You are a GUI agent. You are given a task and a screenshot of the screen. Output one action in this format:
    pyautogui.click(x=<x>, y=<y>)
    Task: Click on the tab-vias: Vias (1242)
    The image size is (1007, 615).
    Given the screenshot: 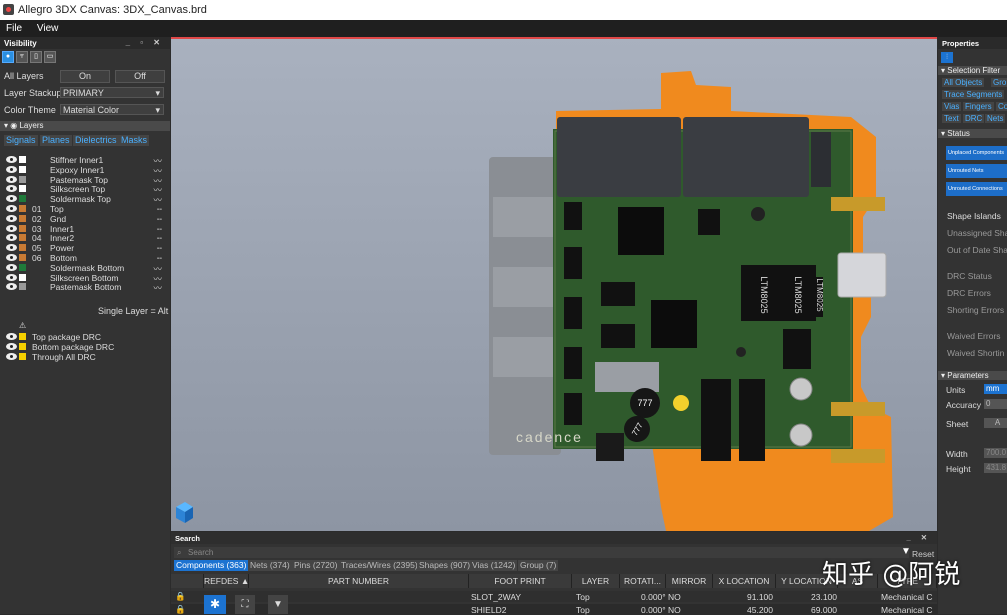 What is the action you would take?
    pyautogui.click(x=494, y=565)
    